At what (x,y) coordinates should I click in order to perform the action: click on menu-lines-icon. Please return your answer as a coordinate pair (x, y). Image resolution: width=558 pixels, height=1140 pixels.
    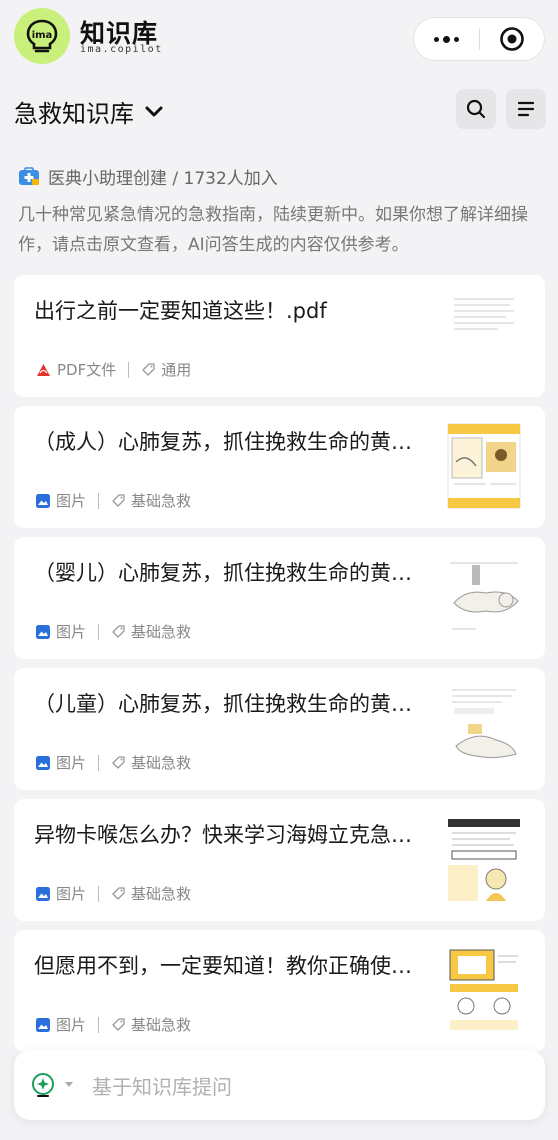
    Looking at the image, I should click on (526, 109).